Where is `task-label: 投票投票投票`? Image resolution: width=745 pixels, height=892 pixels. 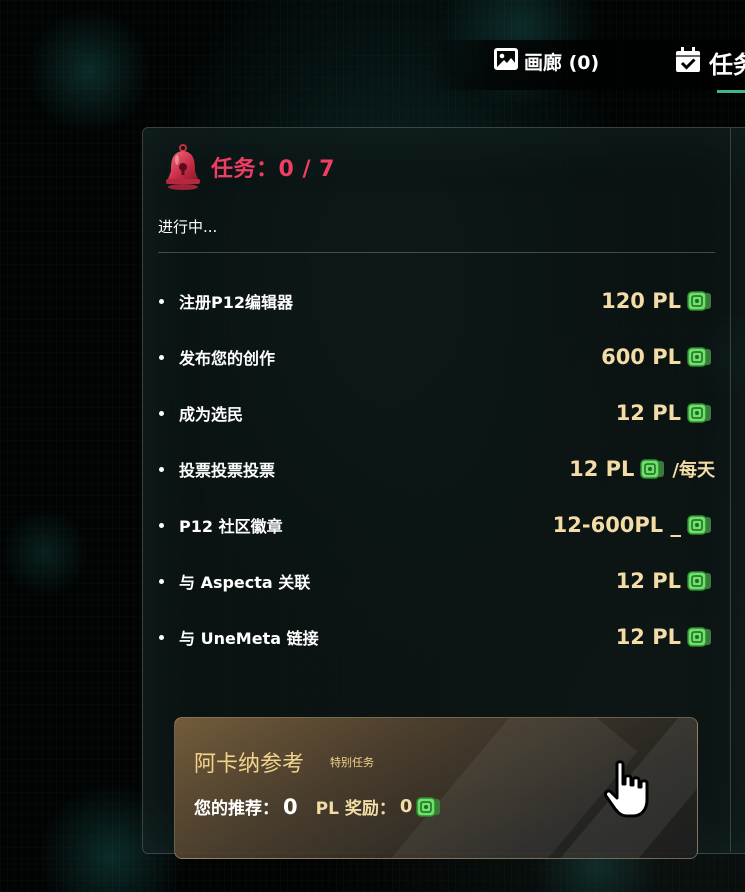
task-label: 投票投票投票 is located at coordinates (227, 470).